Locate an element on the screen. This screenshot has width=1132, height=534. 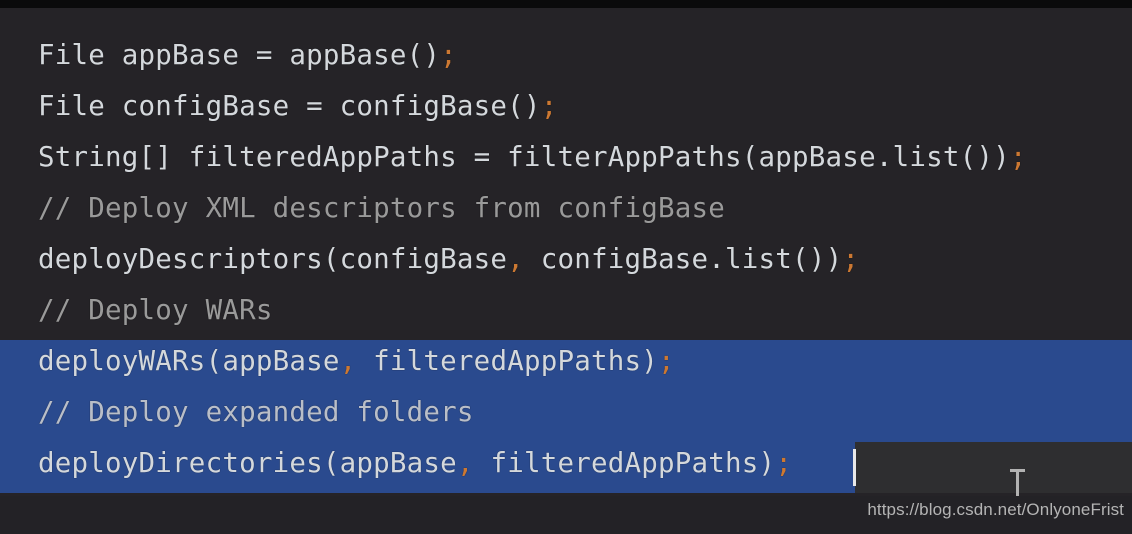
code-line-3-seg-1: ; is located at coordinates (1018, 157).